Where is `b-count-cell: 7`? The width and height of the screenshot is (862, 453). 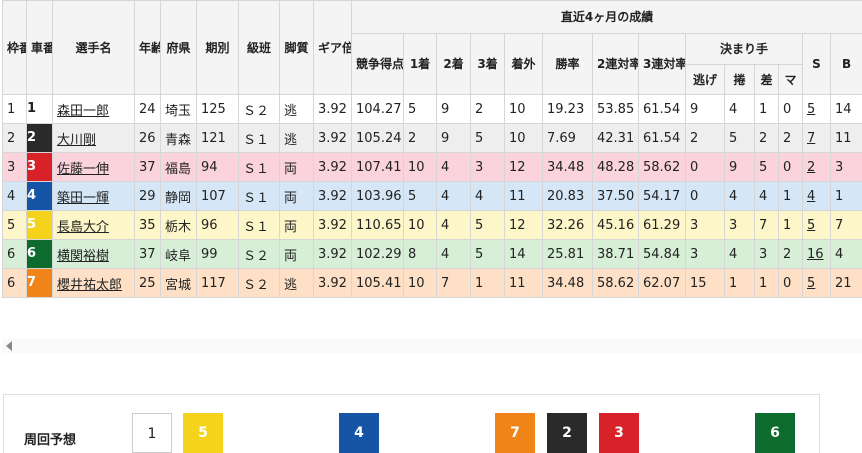 b-count-cell: 7 is located at coordinates (845, 225).